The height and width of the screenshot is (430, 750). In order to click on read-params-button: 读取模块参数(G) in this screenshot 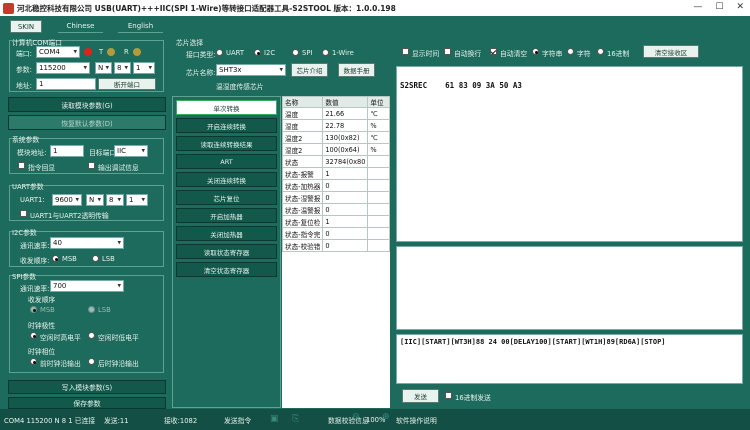, I will do `click(87, 104)`.